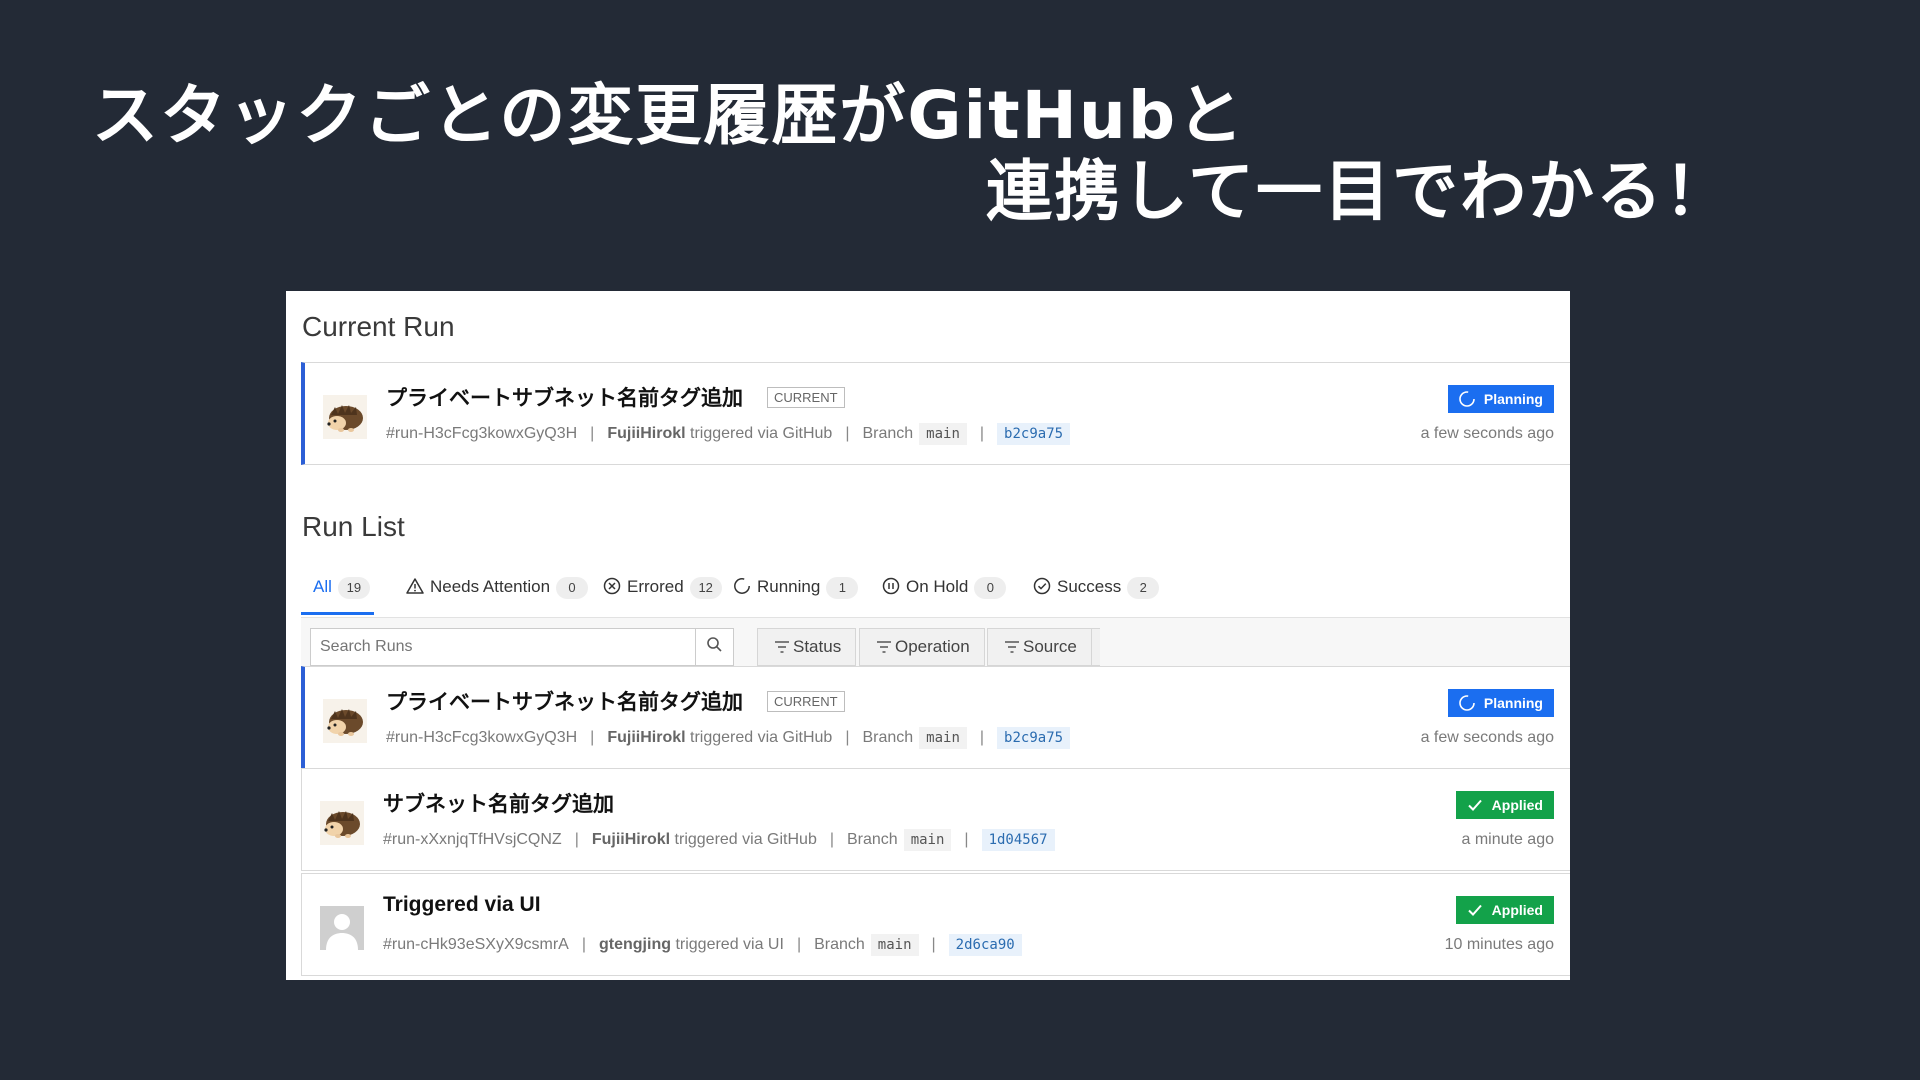  Describe the element at coordinates (353, 526) in the screenshot. I see `run-list-heading: Run List` at that location.